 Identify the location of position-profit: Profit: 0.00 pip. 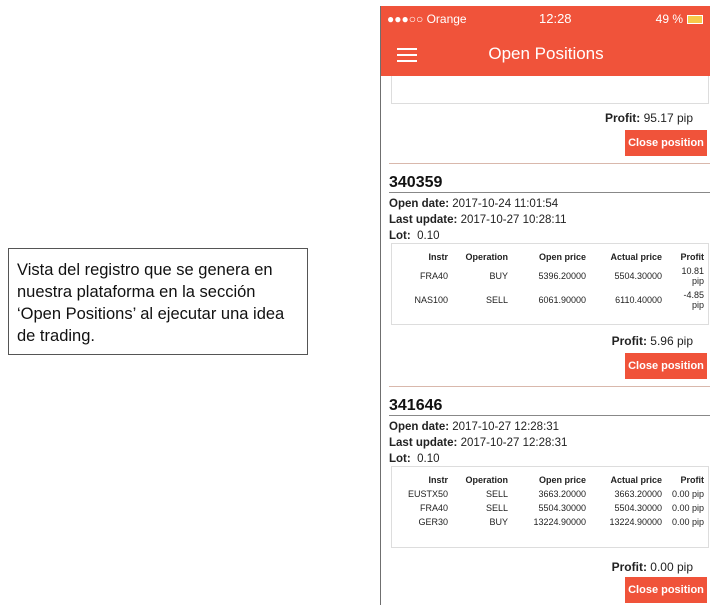
(652, 567).